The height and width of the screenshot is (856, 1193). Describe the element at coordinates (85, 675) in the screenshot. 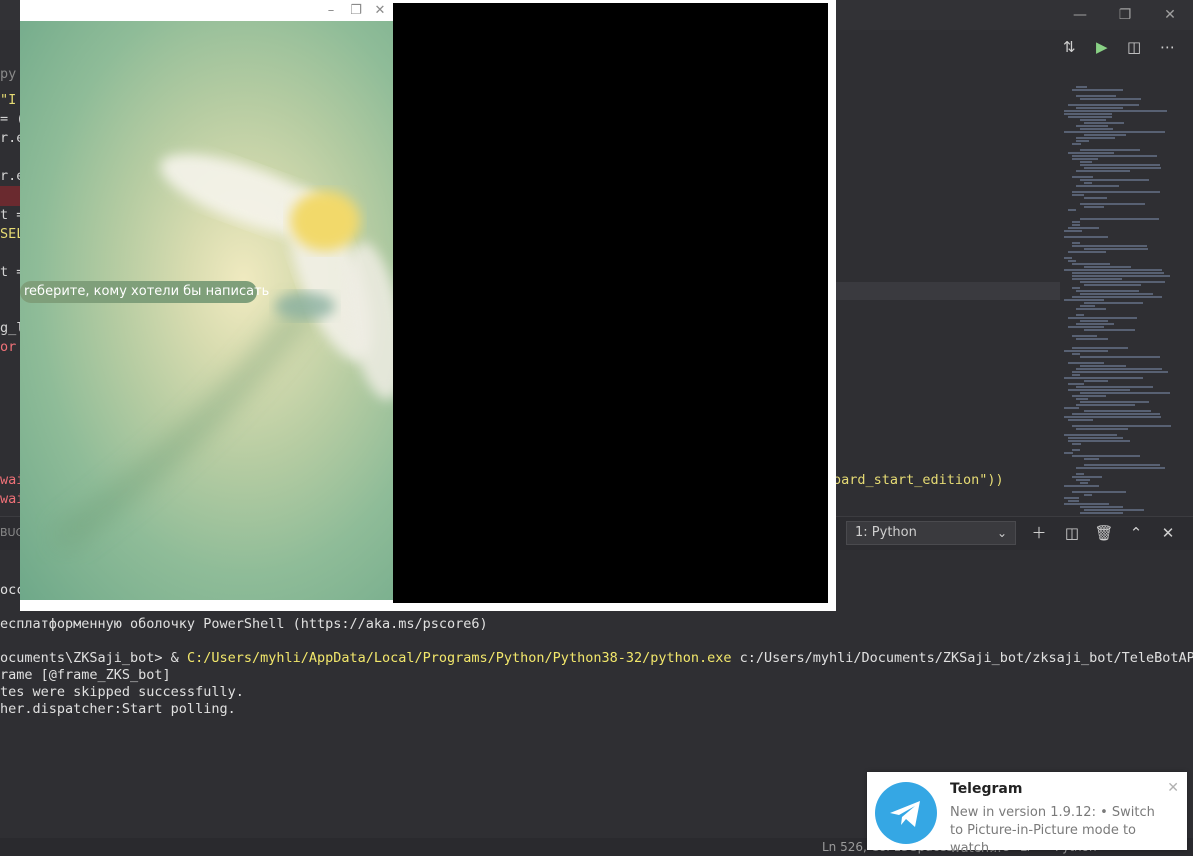

I see `terminal-line: rame [@frame_ZKS_bot]` at that location.